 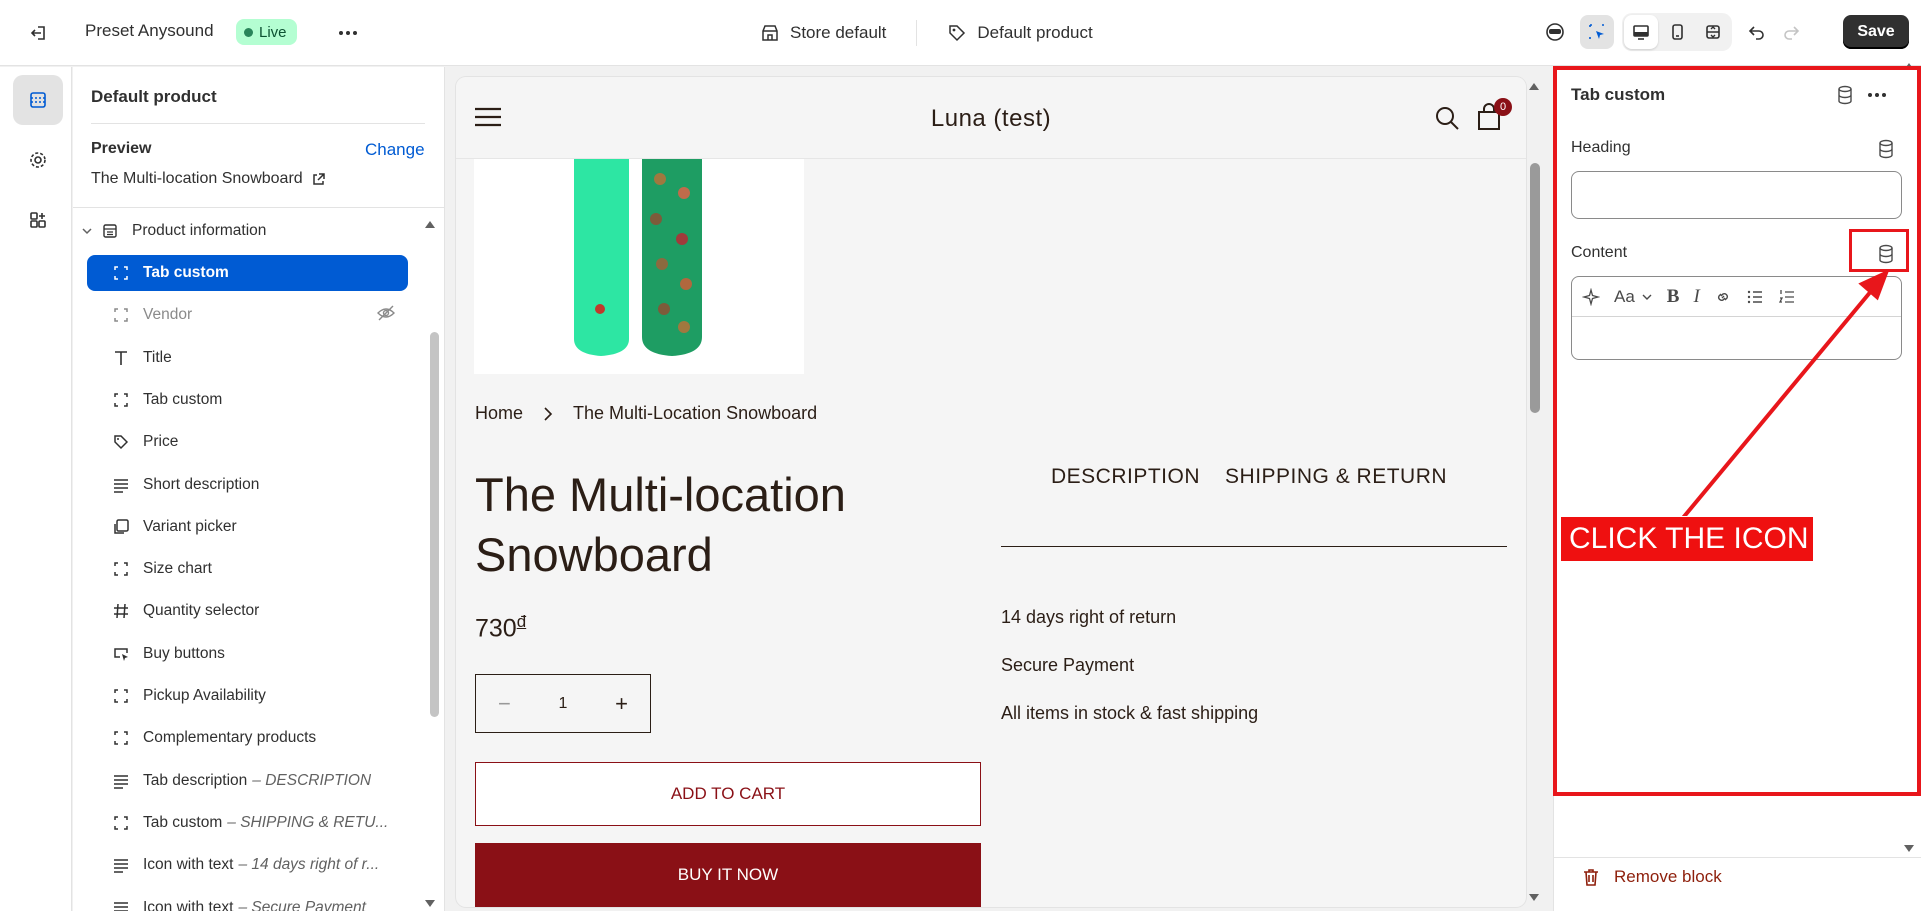 What do you see at coordinates (348, 33) in the screenshot?
I see `theme-more-actions-button` at bounding box center [348, 33].